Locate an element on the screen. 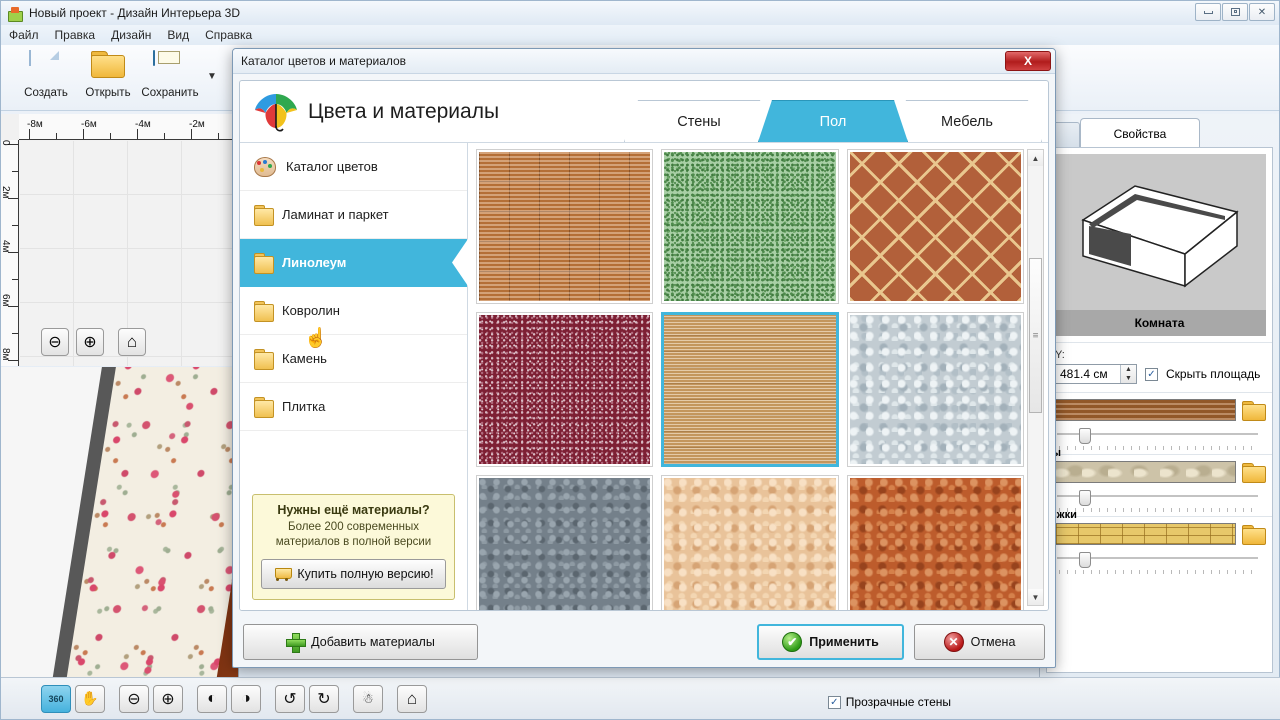 The height and width of the screenshot is (720, 1280). slider-thumb-moldings is located at coordinates (1085, 560).